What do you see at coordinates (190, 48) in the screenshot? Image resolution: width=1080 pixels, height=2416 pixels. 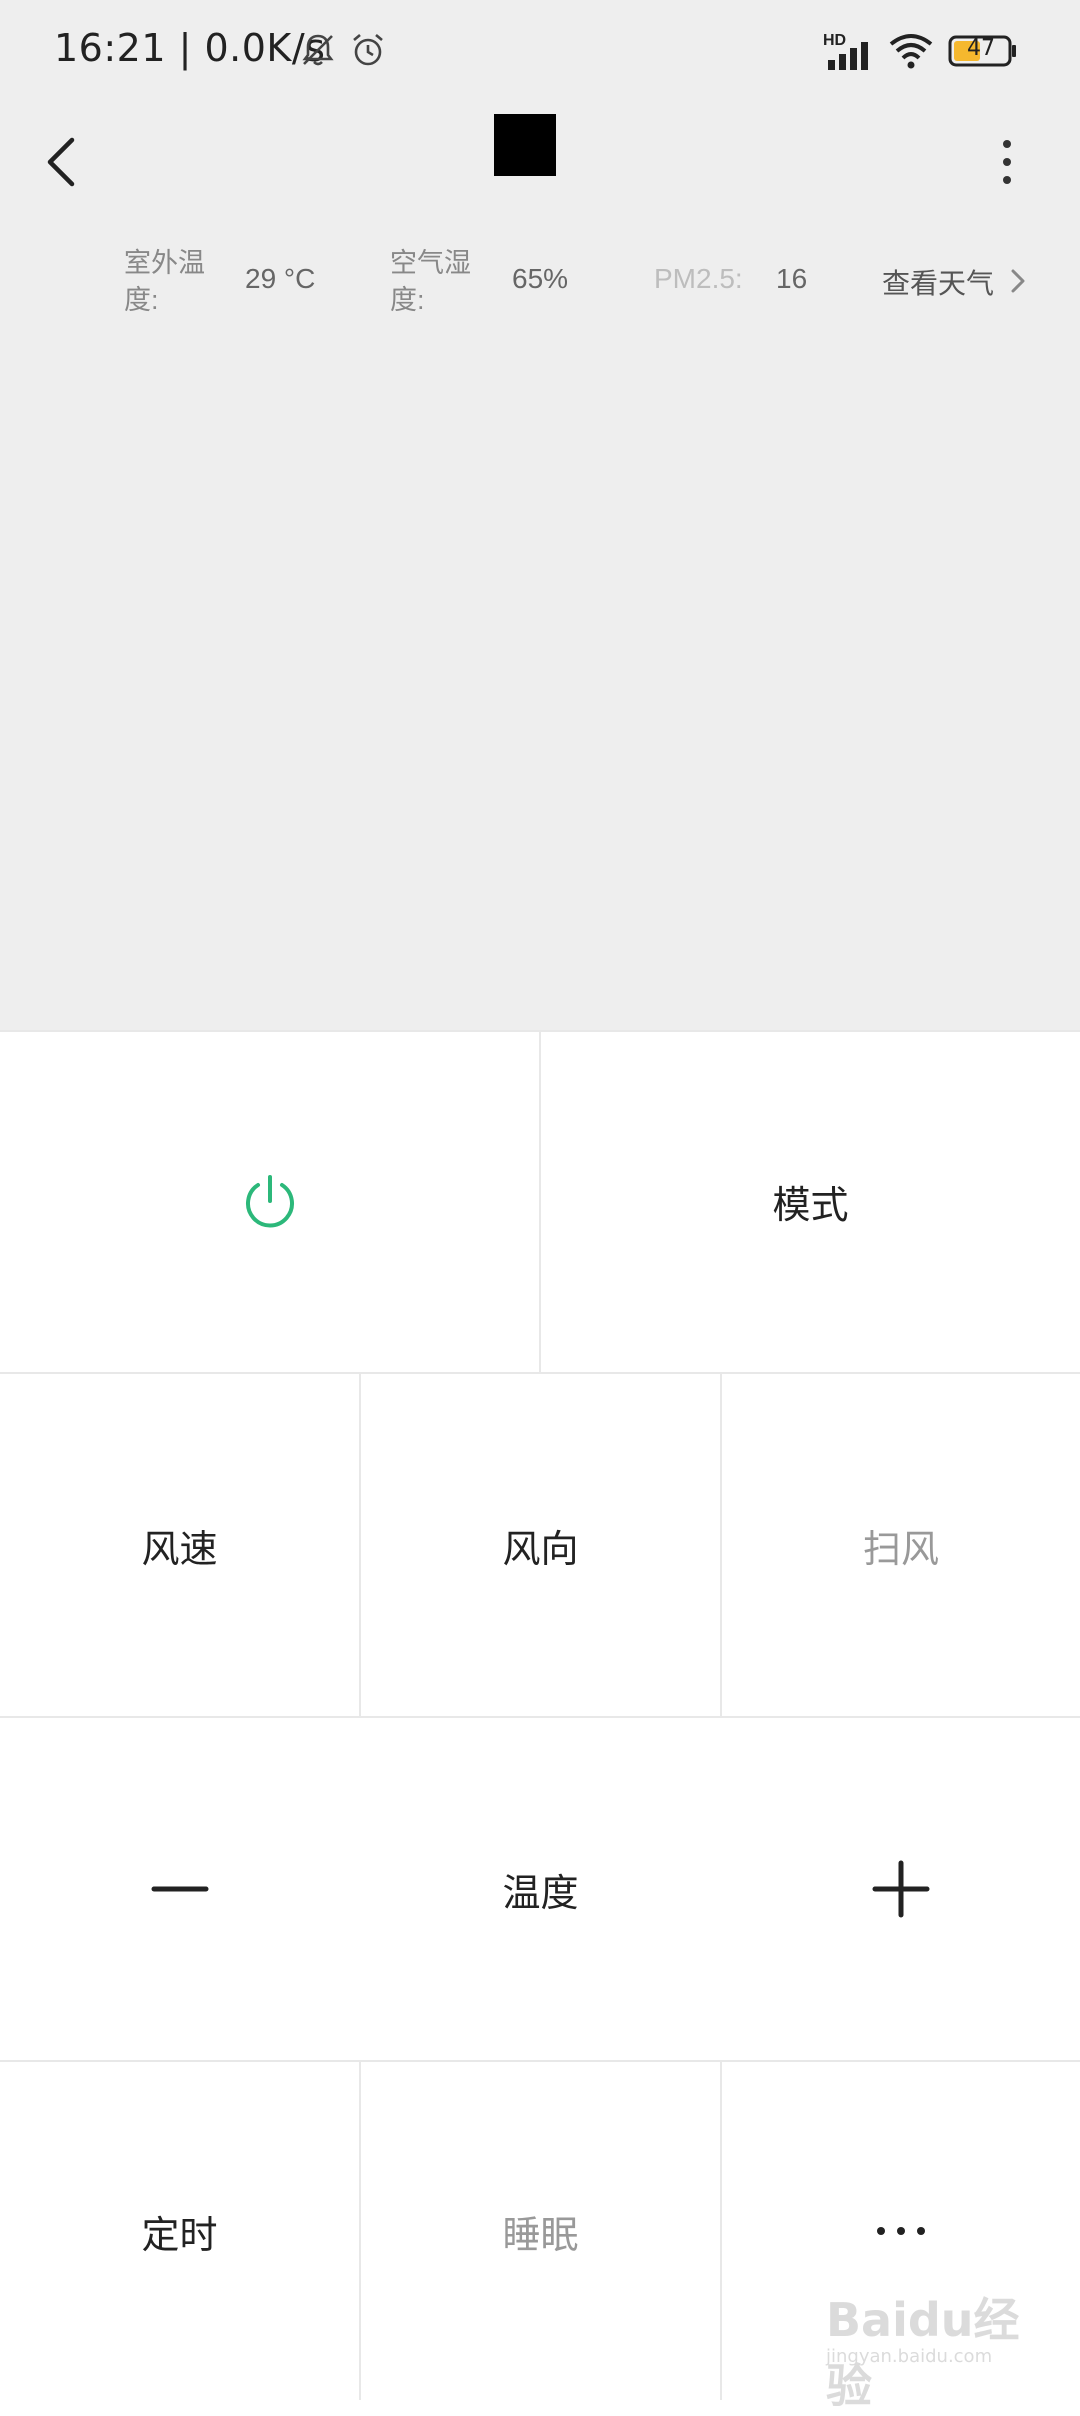 I see `status-time: 16:21 | 0.0K/s` at bounding box center [190, 48].